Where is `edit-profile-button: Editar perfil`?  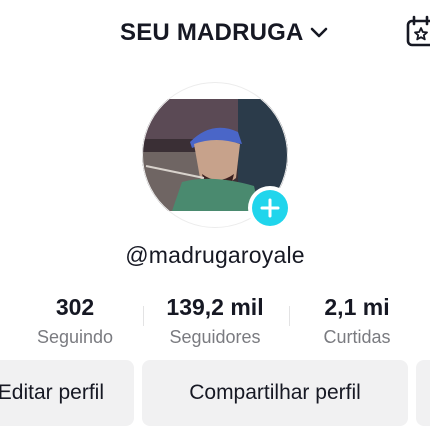 edit-profile-button: Editar perfil is located at coordinates (67, 393).